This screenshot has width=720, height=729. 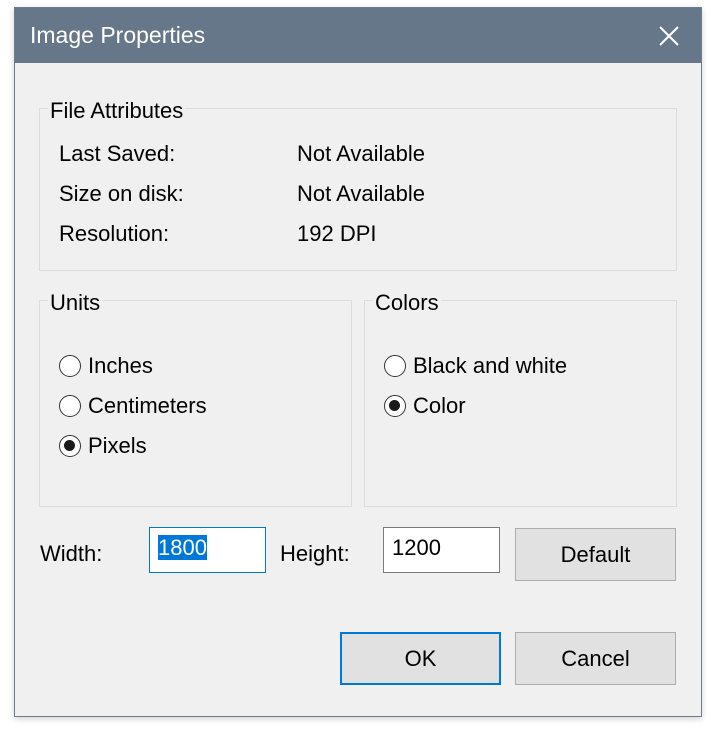 What do you see at coordinates (114, 233) in the screenshot?
I see `resolution-label: Resolution:` at bounding box center [114, 233].